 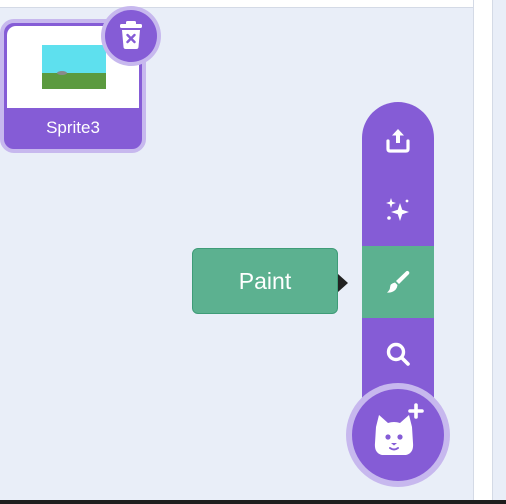 I want to click on sprite-thumbnail, so click(x=74, y=67).